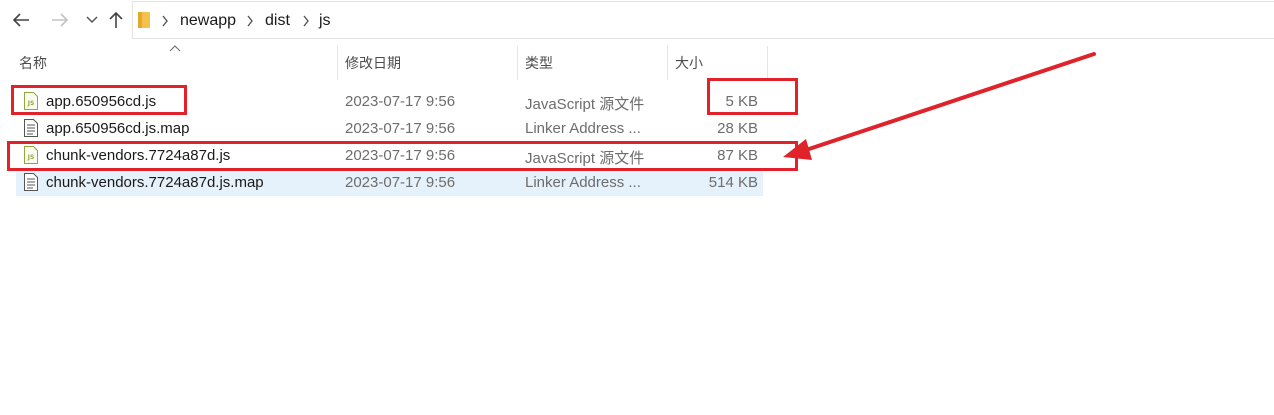  I want to click on annotation-arrow, so click(939, 106).